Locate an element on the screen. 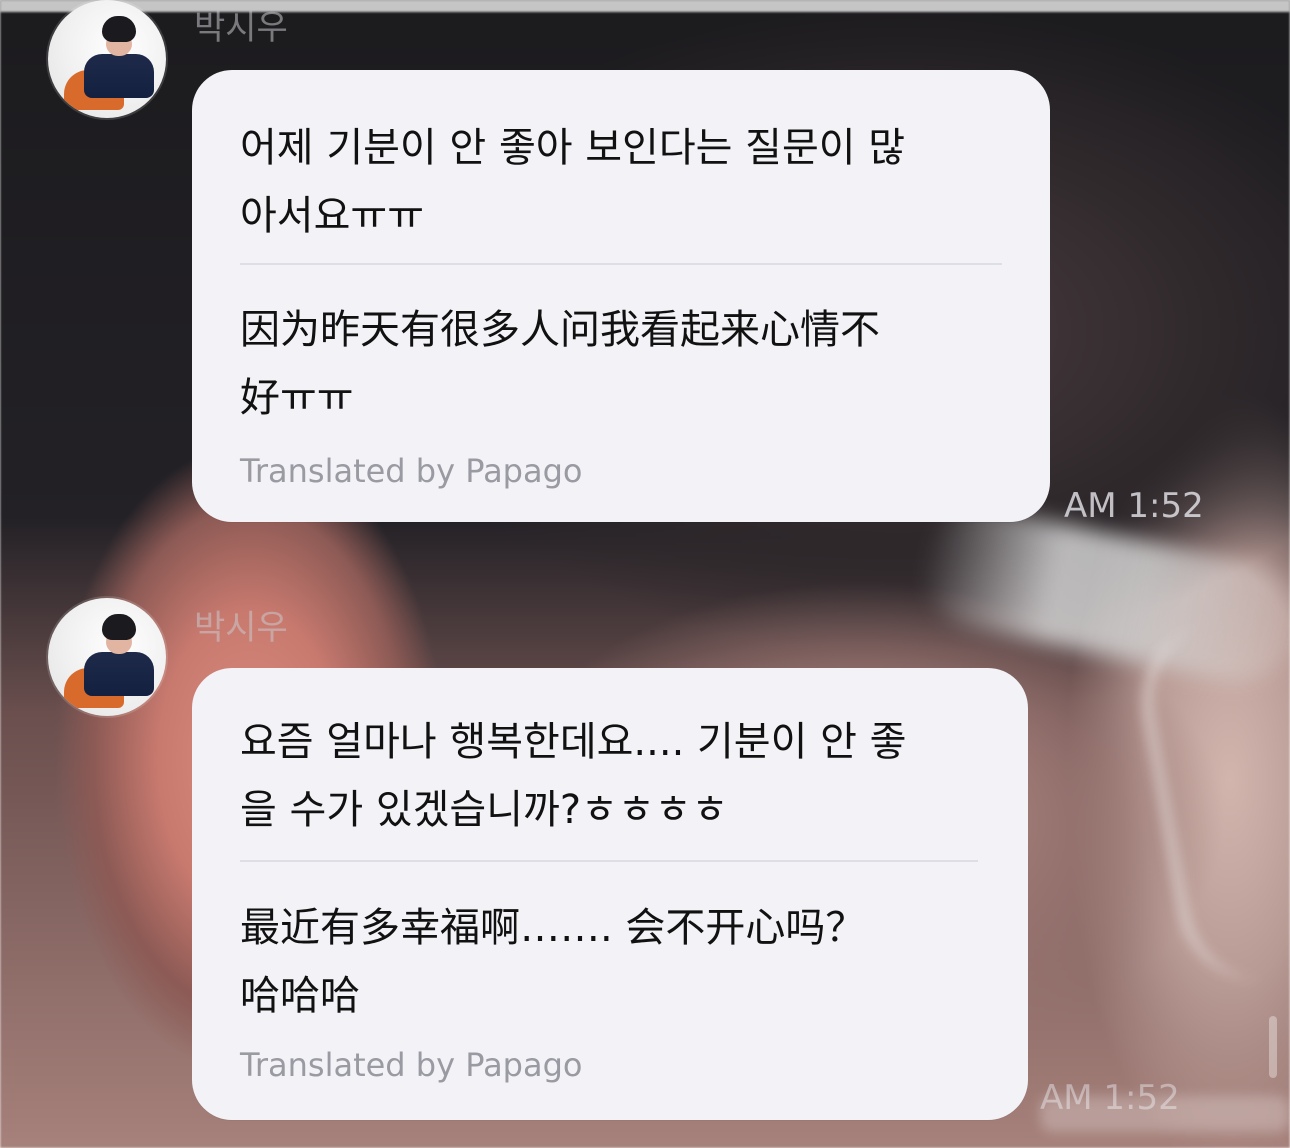 This screenshot has width=1290, height=1148. scrollbar is located at coordinates (1273, 1047).